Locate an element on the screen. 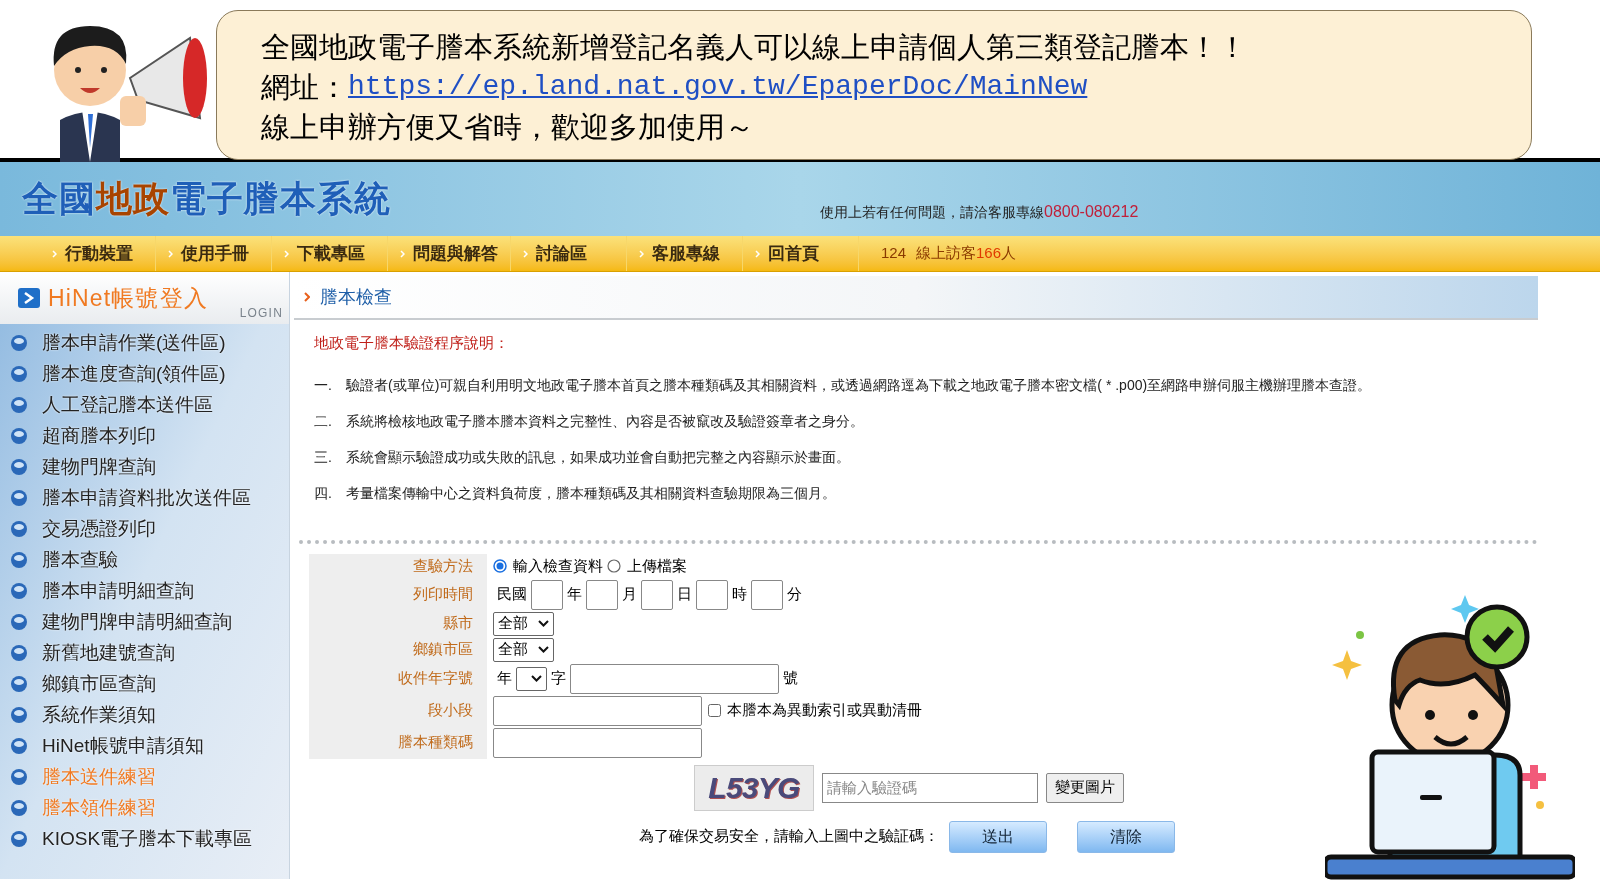 This screenshot has width=1600, height=883. radio-option: 輸入檢查資料 is located at coordinates (548, 566).